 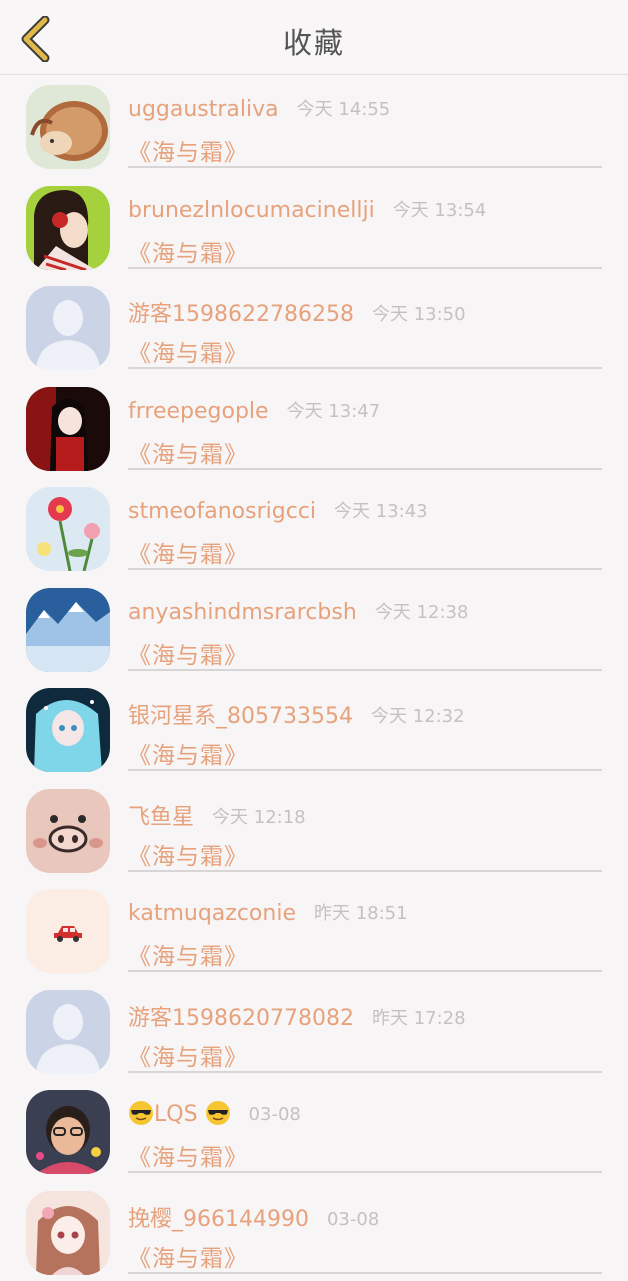 I want to click on anime-girl-blue-avatar, so click(x=68, y=730).